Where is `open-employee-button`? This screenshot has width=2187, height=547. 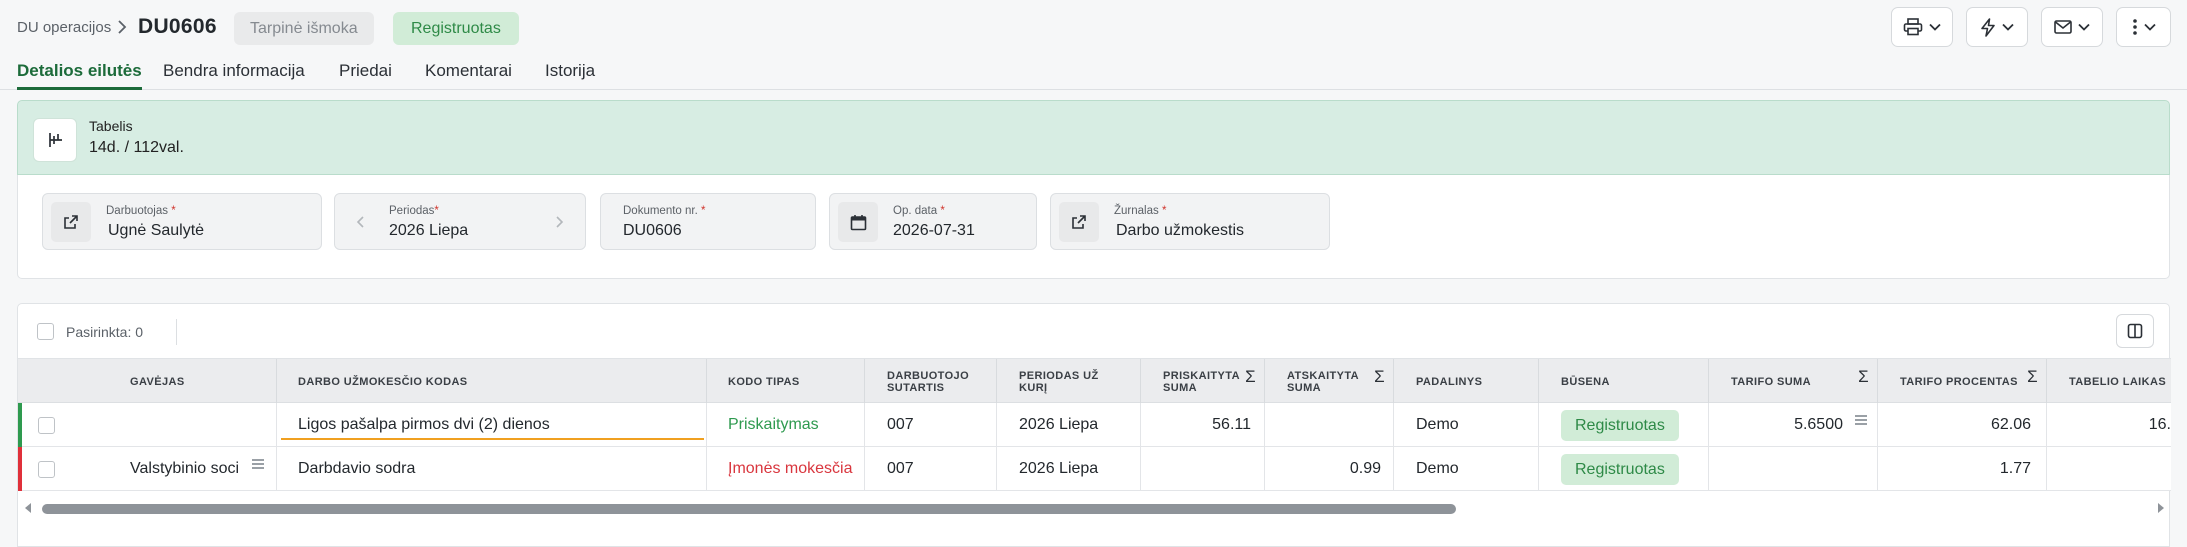 open-employee-button is located at coordinates (71, 222).